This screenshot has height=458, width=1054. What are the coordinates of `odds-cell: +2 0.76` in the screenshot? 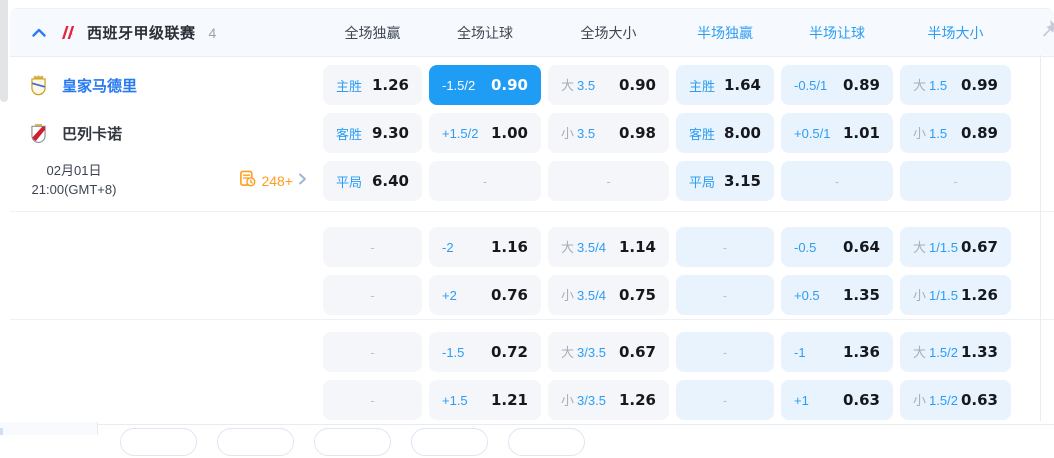 It's located at (485, 295).